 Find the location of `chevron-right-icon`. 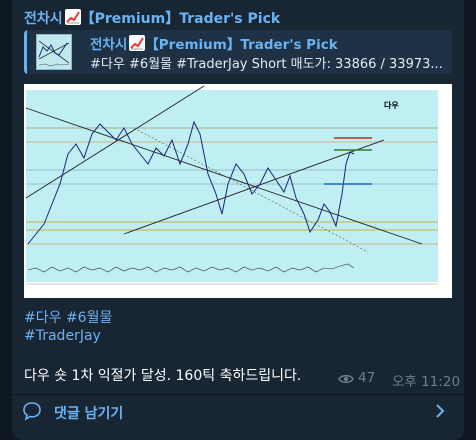

chevron-right-icon is located at coordinates (440, 413).